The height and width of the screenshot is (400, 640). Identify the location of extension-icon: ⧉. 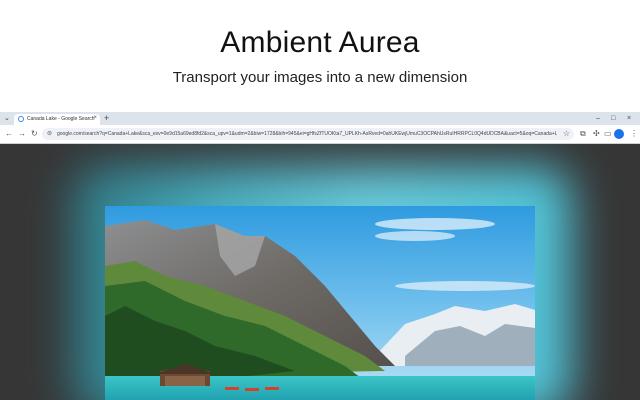
(583, 134).